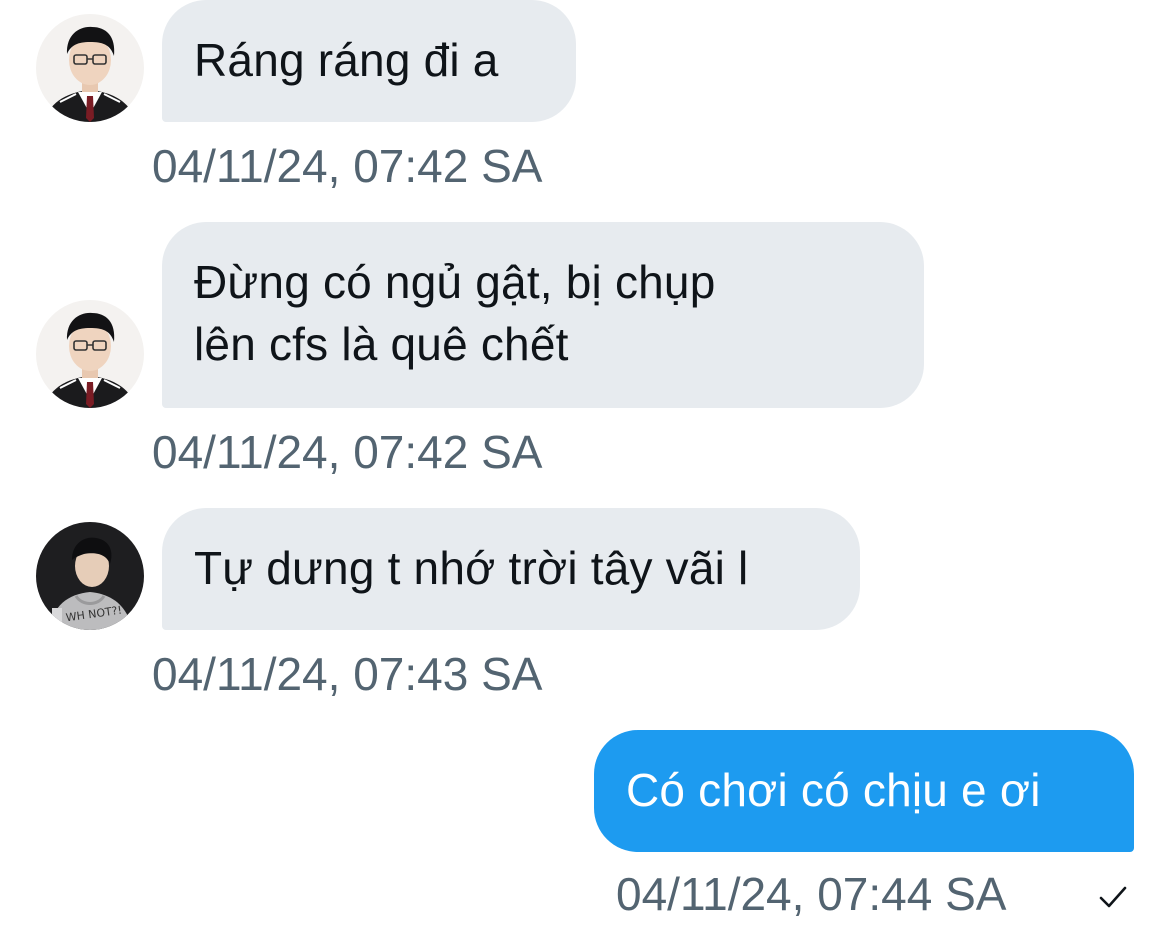 The width and height of the screenshot is (1170, 948). I want to click on message-timestamp: 04/11/24, 07:43 SA, so click(347, 674).